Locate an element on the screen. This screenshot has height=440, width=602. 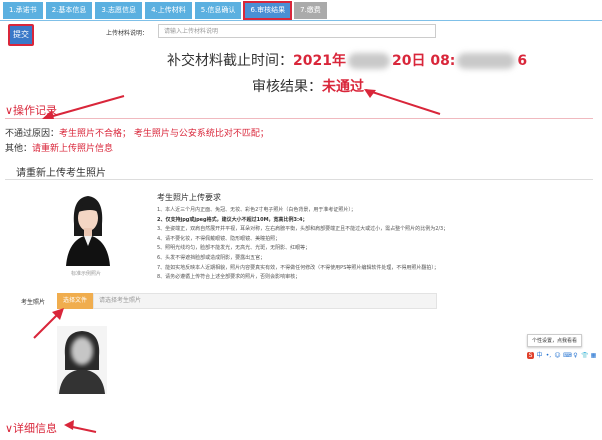
user-icon: ♀ is located at coordinates (575, 355).